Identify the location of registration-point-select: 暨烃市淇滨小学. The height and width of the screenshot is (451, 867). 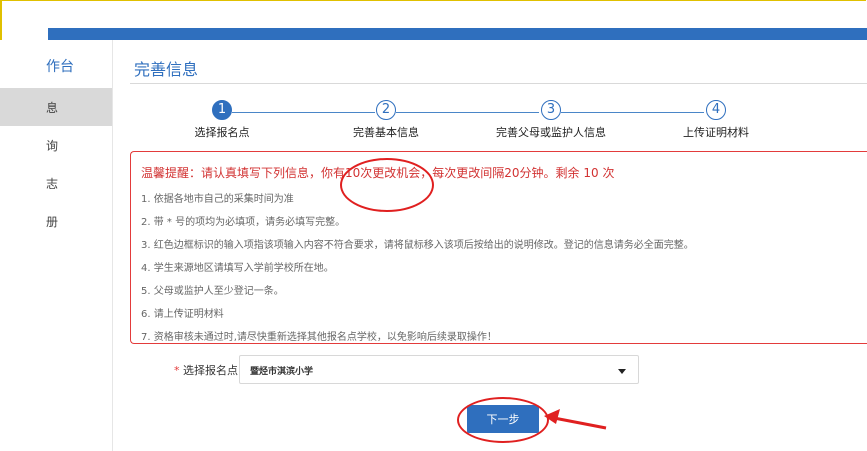
(439, 369).